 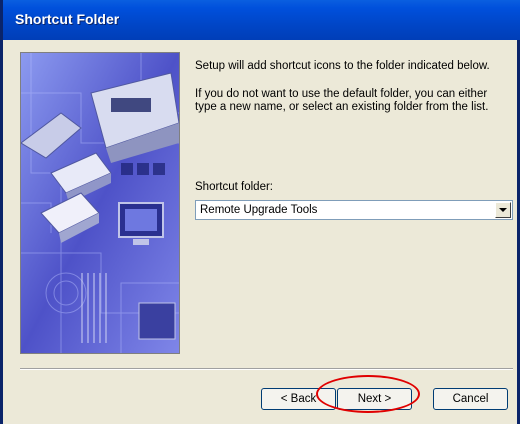 What do you see at coordinates (374, 399) in the screenshot?
I see `next-button: Next >` at bounding box center [374, 399].